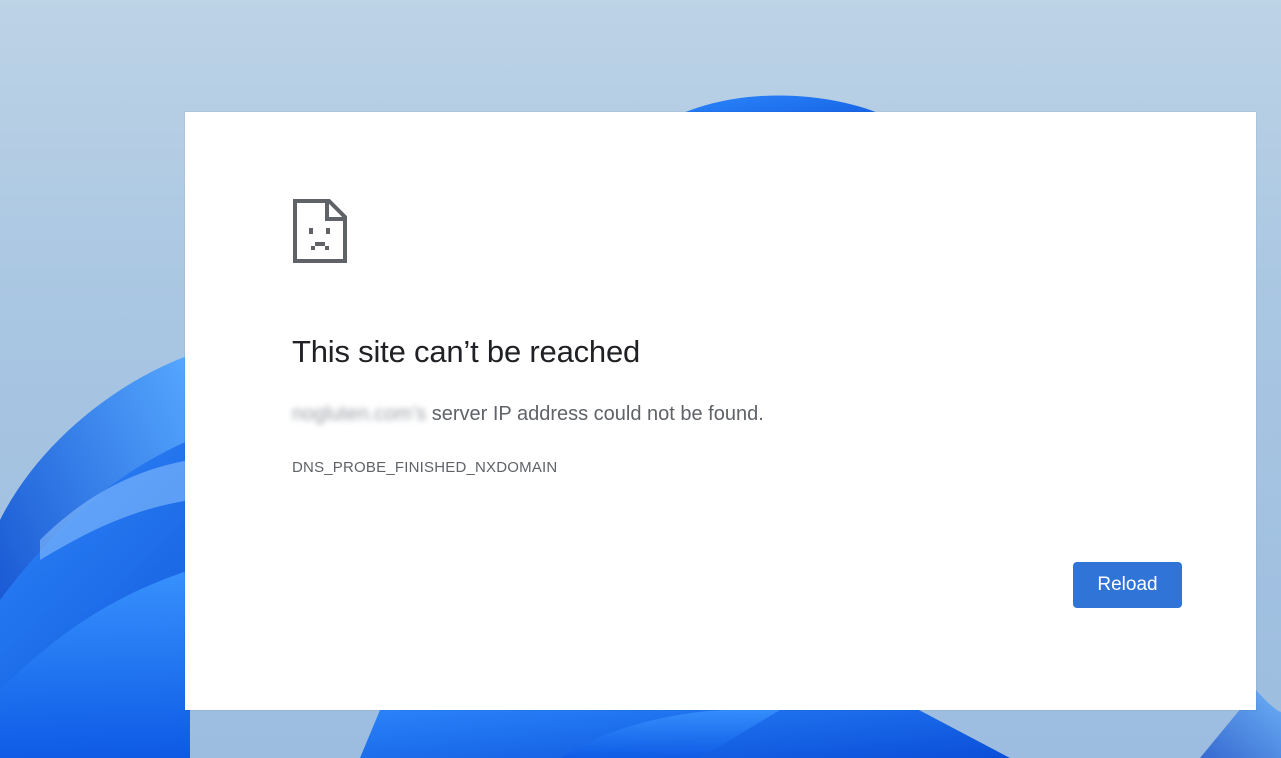 The width and height of the screenshot is (1281, 758). What do you see at coordinates (425, 467) in the screenshot?
I see `error-code: DNS_PROBE_FINISHED_NXDOMAIN` at bounding box center [425, 467].